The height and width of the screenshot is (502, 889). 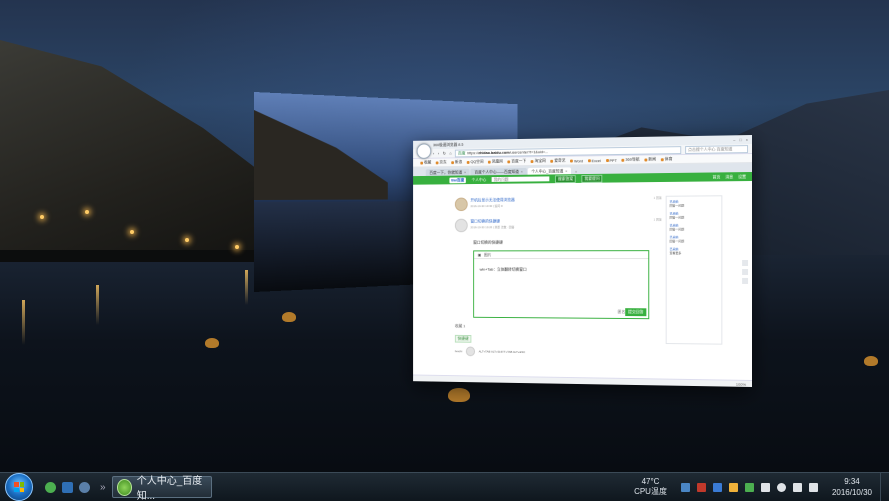 What do you see at coordinates (103, 487) in the screenshot?
I see `quick-launch-more-icon: »` at bounding box center [103, 487].